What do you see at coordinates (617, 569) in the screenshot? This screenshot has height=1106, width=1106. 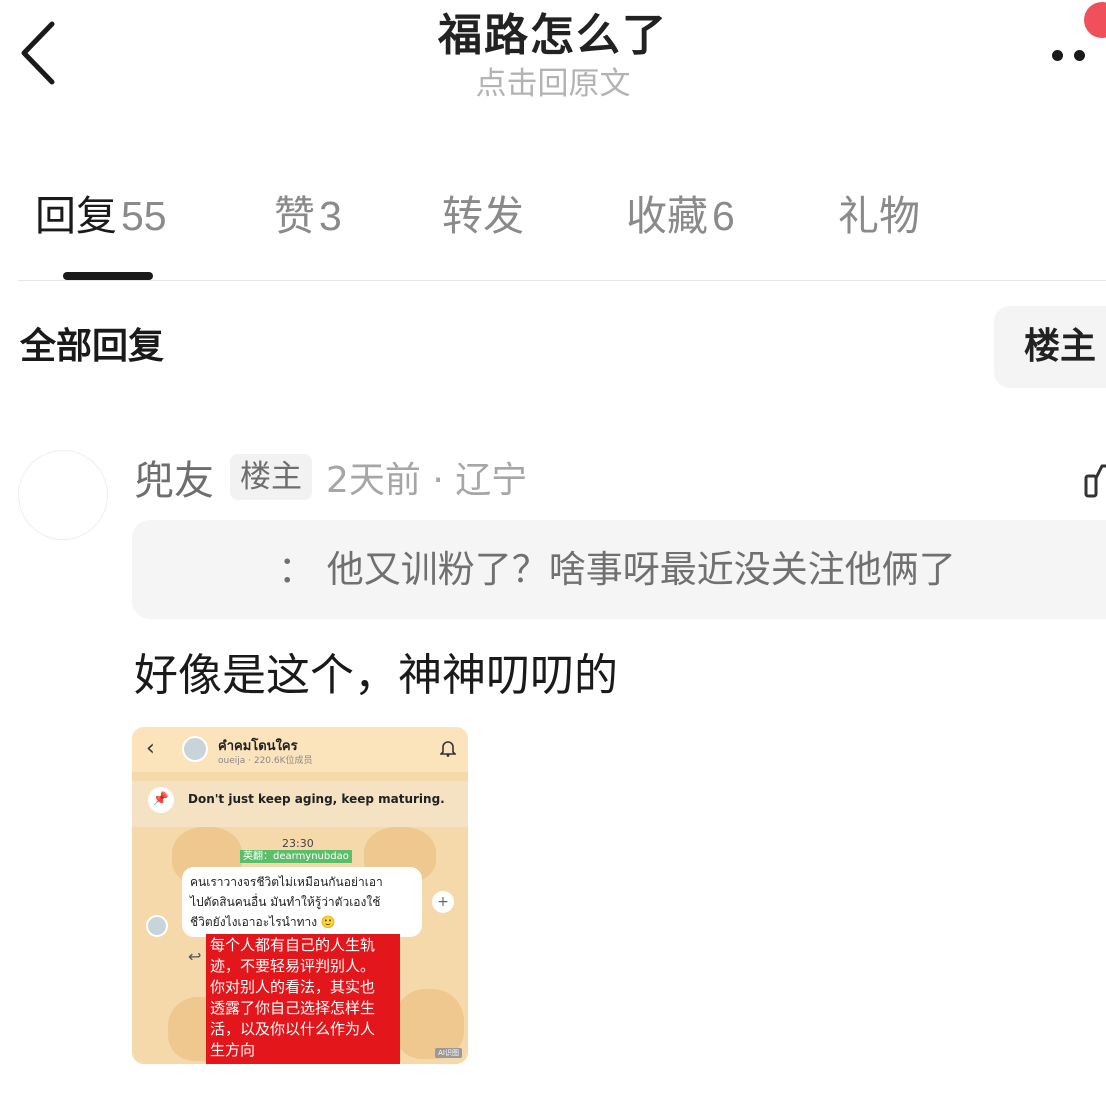 I see `quoted-text: ： 他又训粉了？啥事呀最近没关注他俩了` at bounding box center [617, 569].